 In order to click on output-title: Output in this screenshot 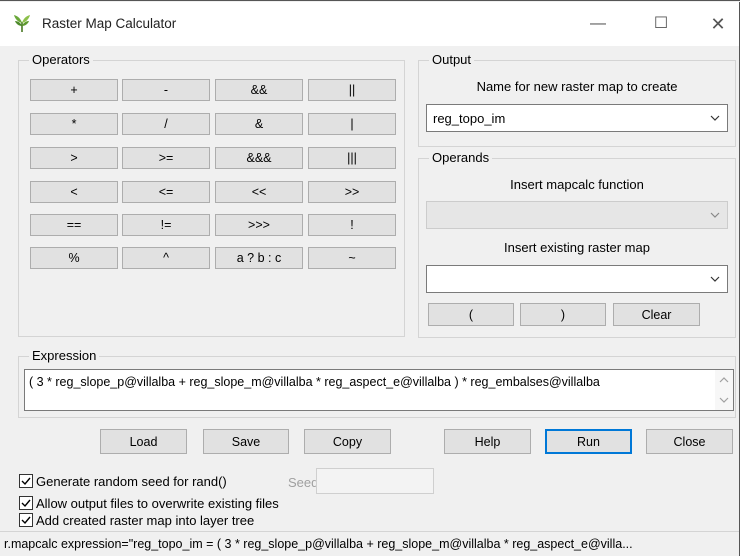, I will do `click(452, 59)`.